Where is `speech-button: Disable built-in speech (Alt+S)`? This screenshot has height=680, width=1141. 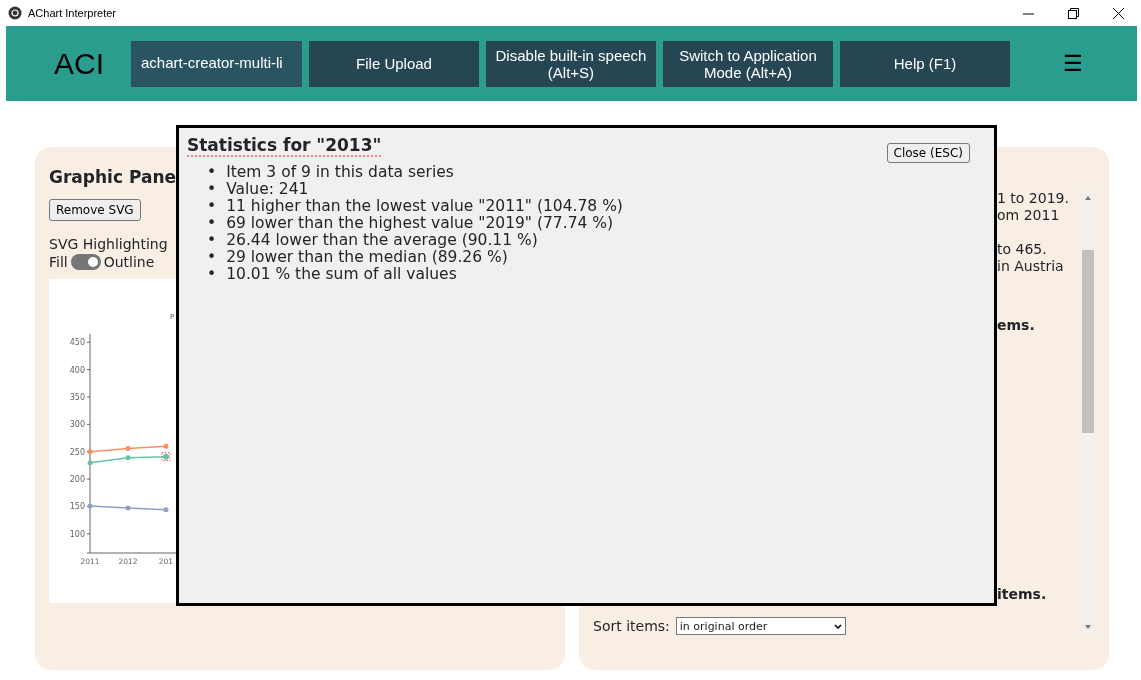 speech-button: Disable built-in speech (Alt+S) is located at coordinates (571, 63).